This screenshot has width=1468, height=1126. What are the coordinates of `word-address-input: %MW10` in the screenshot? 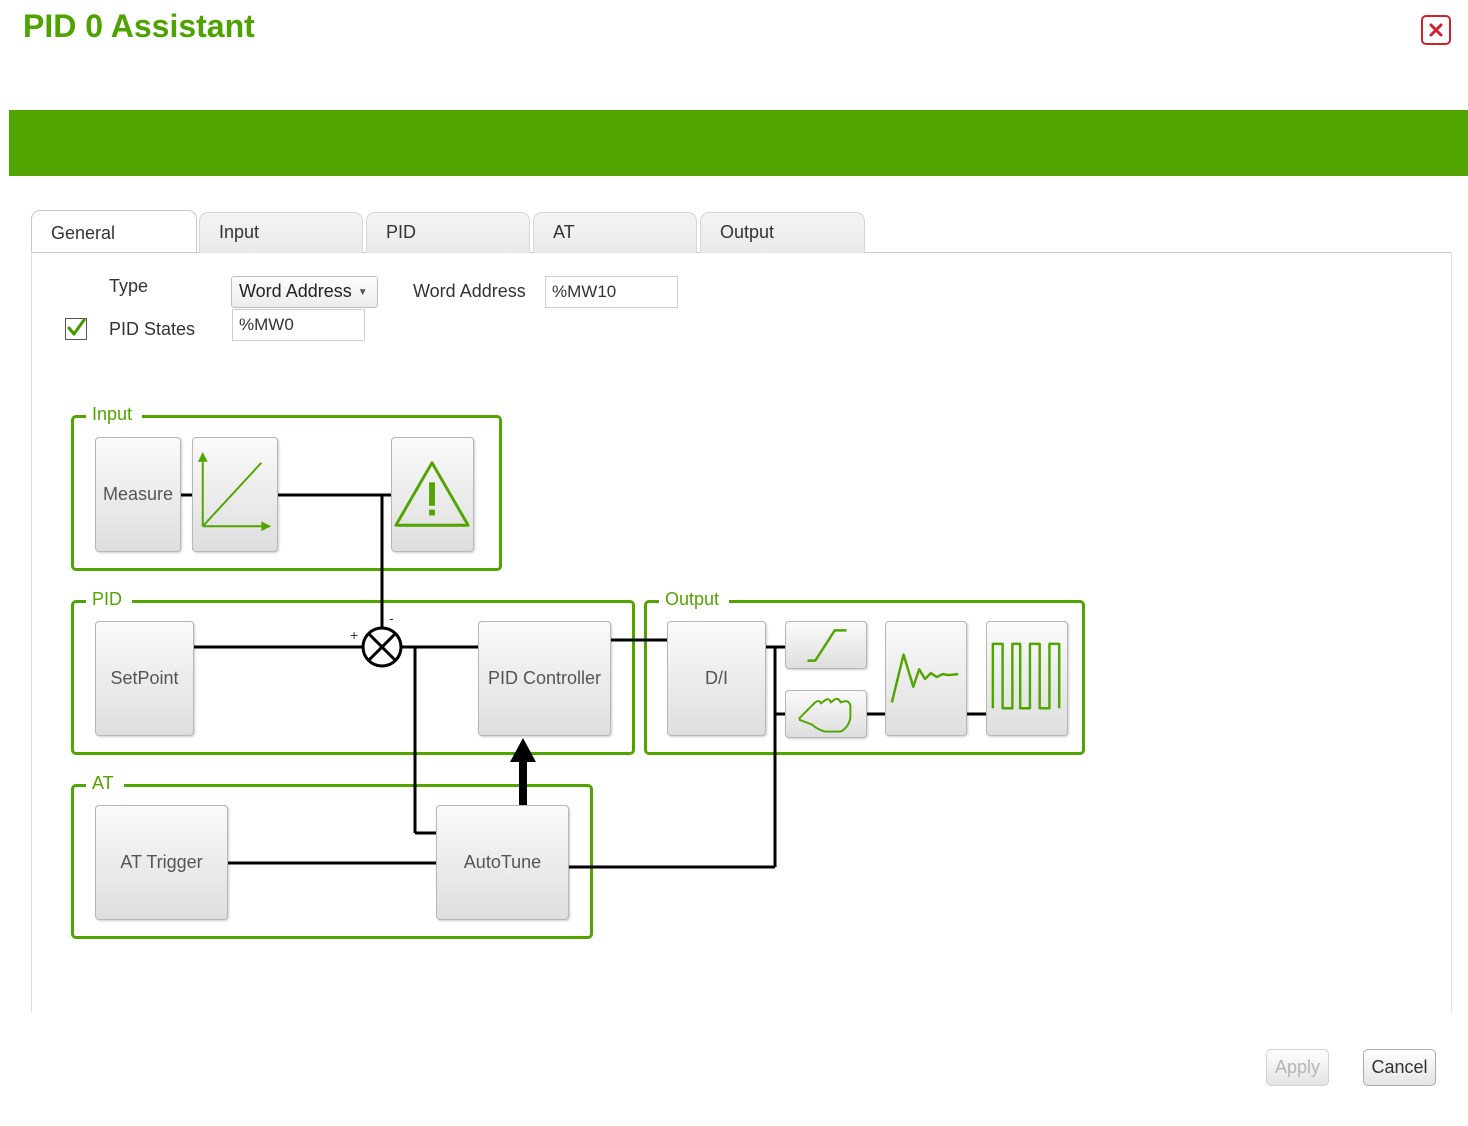 It's located at (611, 292).